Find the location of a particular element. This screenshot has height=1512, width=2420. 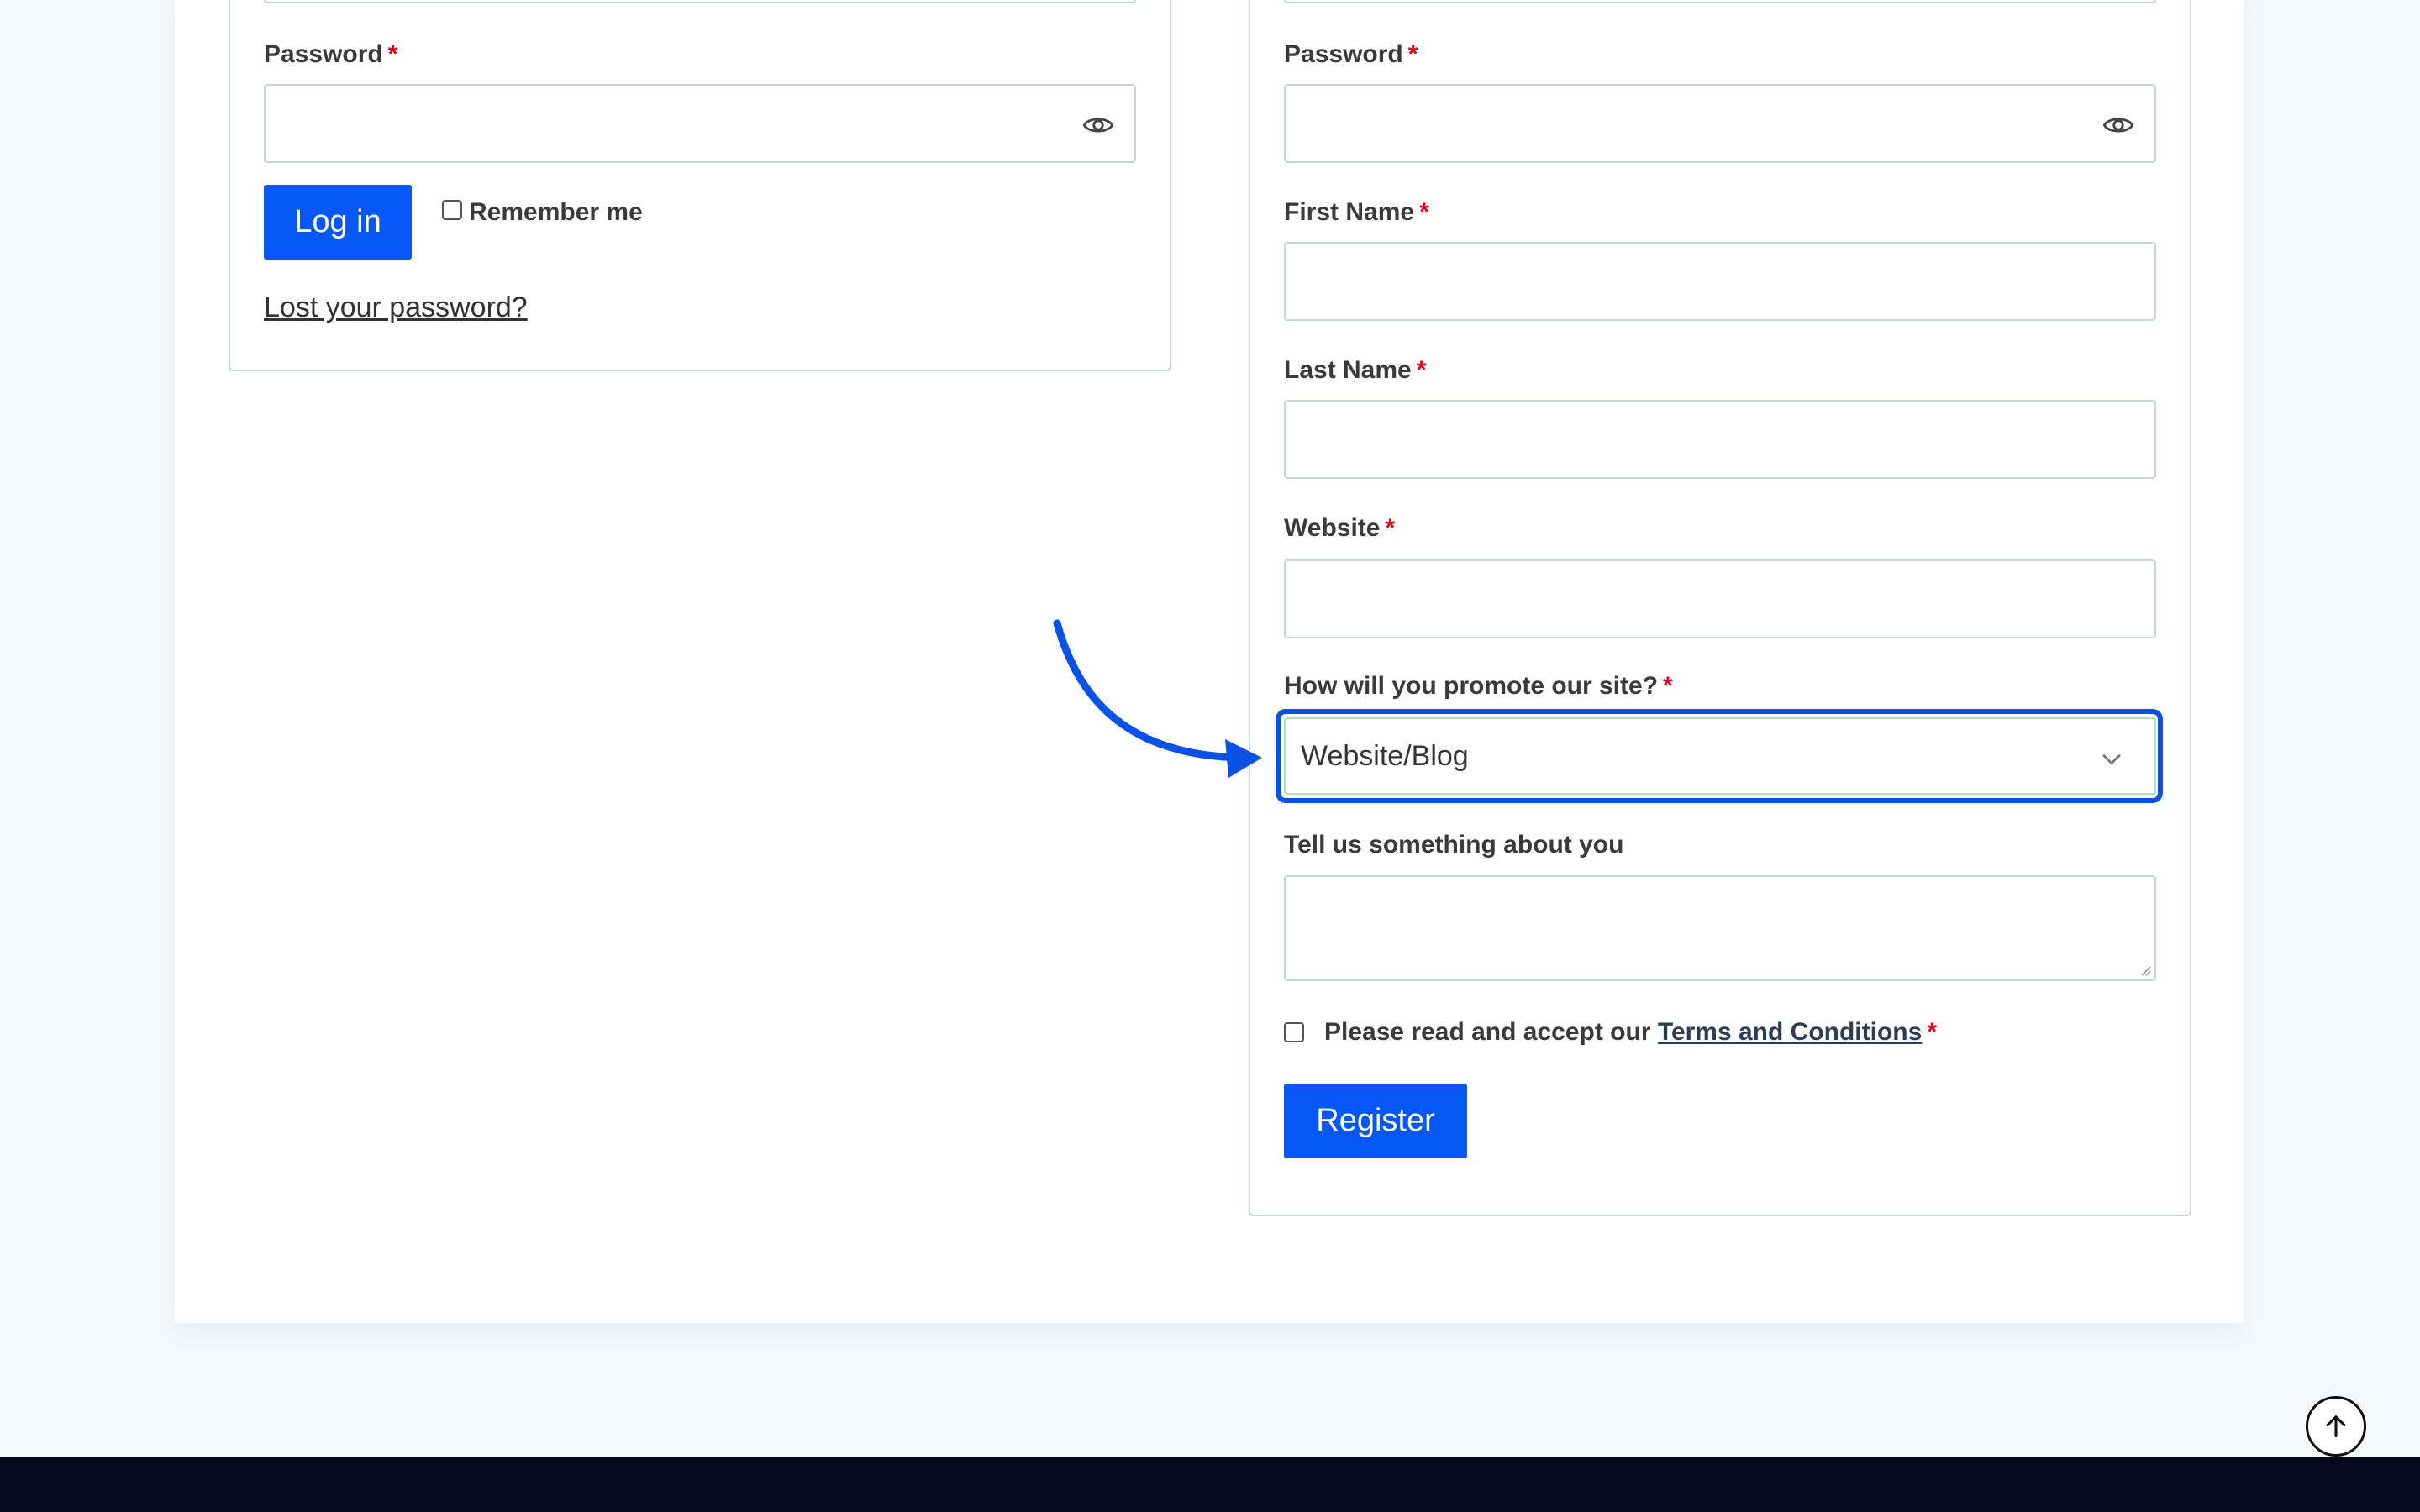

scroll-to-top-button is located at coordinates (2336, 1426).